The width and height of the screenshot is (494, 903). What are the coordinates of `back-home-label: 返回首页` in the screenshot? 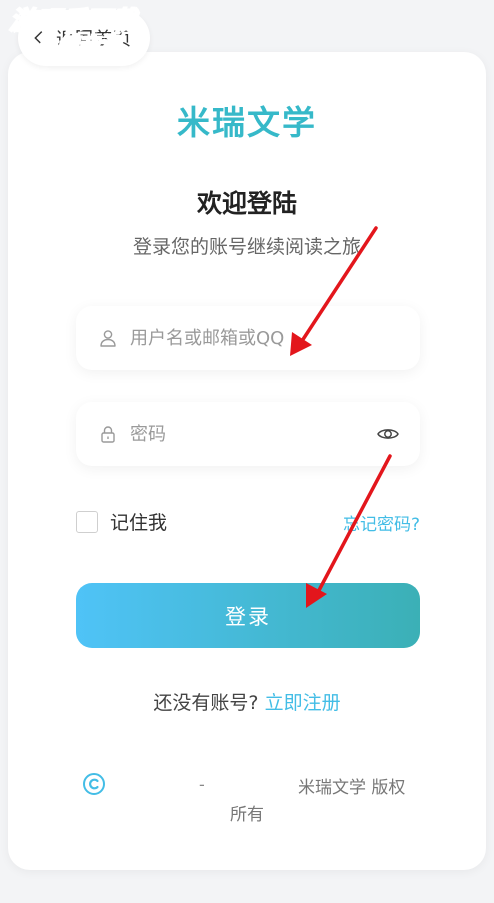 It's located at (94, 39).